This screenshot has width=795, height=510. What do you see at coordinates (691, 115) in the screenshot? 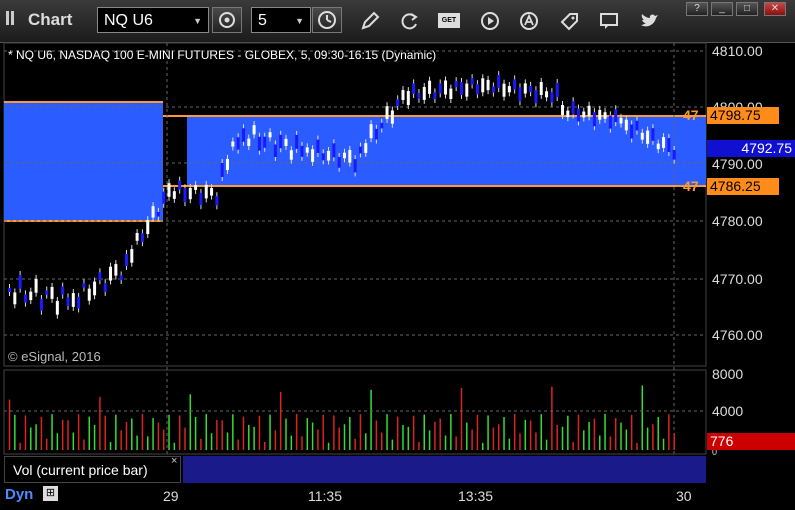
I see `upper-range-short-tag: 47` at bounding box center [691, 115].